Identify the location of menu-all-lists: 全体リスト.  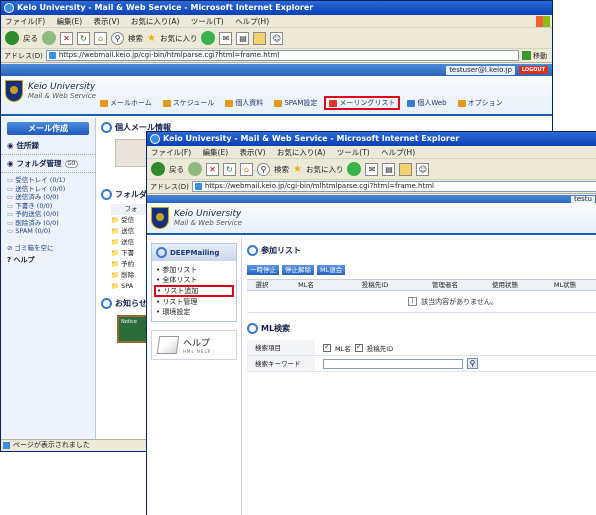
(194, 280).